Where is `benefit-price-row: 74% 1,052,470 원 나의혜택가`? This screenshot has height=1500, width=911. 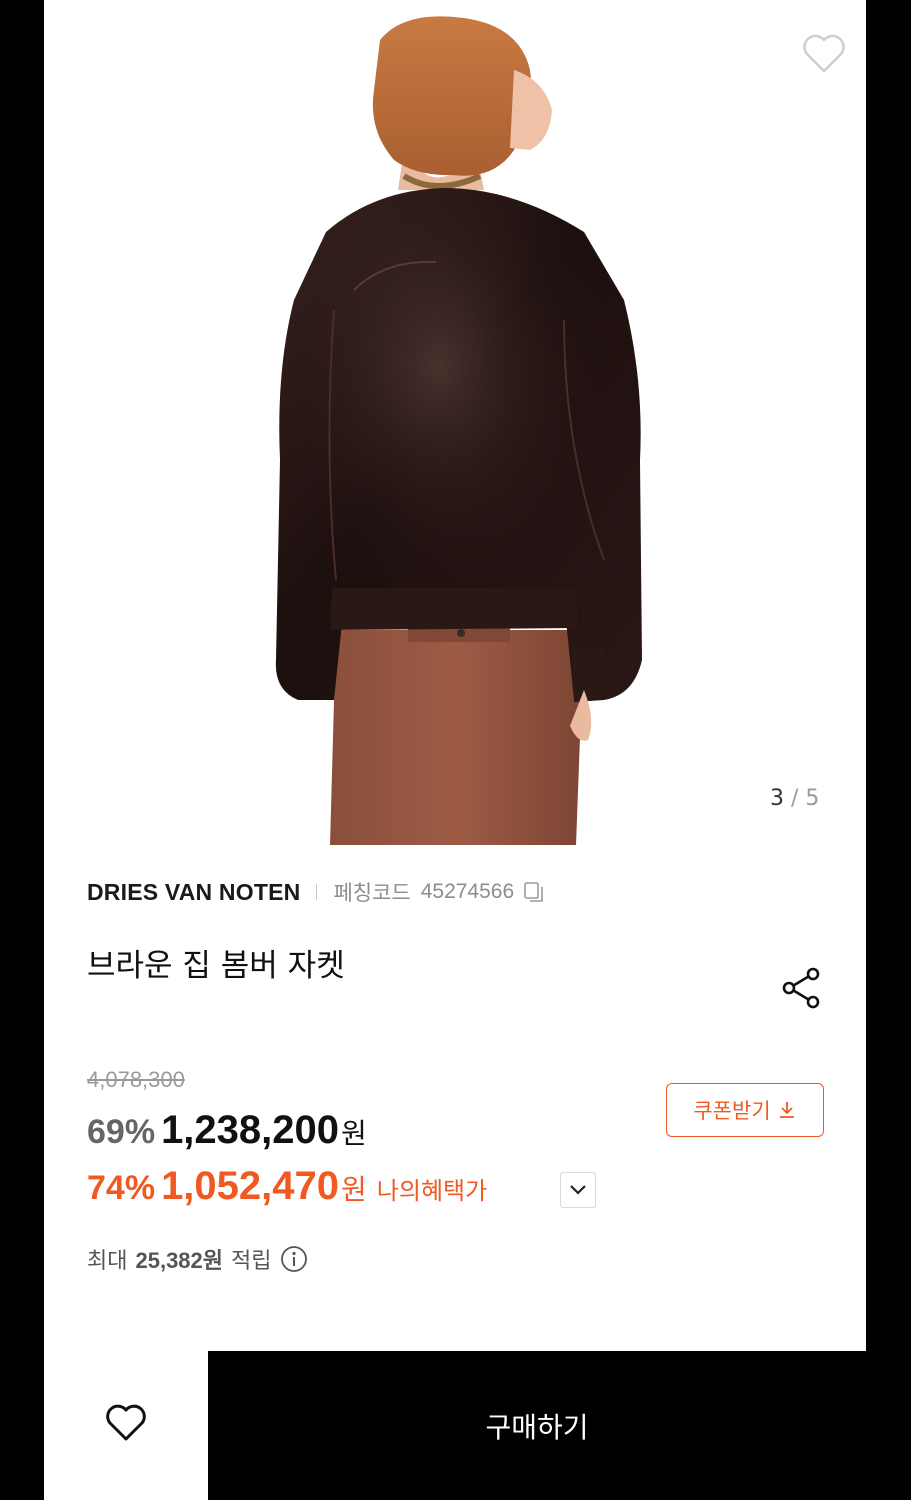 benefit-price-row: 74% 1,052,470 원 나의혜택가 is located at coordinates (287, 1186).